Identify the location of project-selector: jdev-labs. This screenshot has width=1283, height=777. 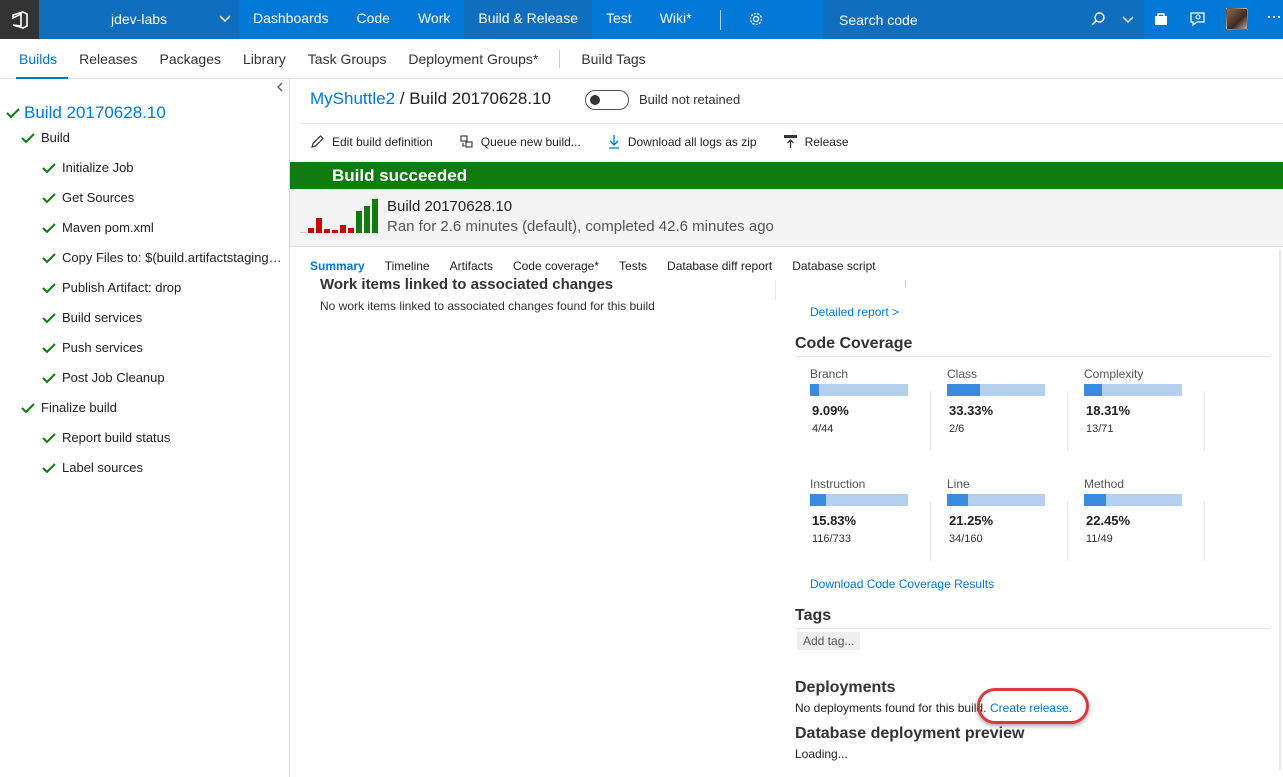
(139, 19).